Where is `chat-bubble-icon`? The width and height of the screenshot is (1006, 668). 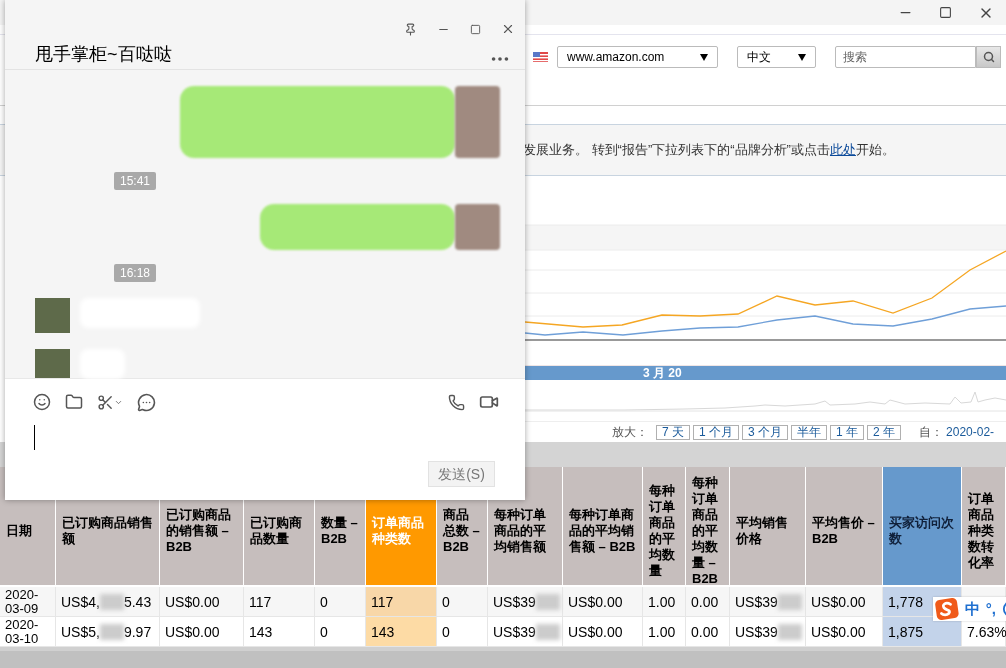 chat-bubble-icon is located at coordinates (146, 402).